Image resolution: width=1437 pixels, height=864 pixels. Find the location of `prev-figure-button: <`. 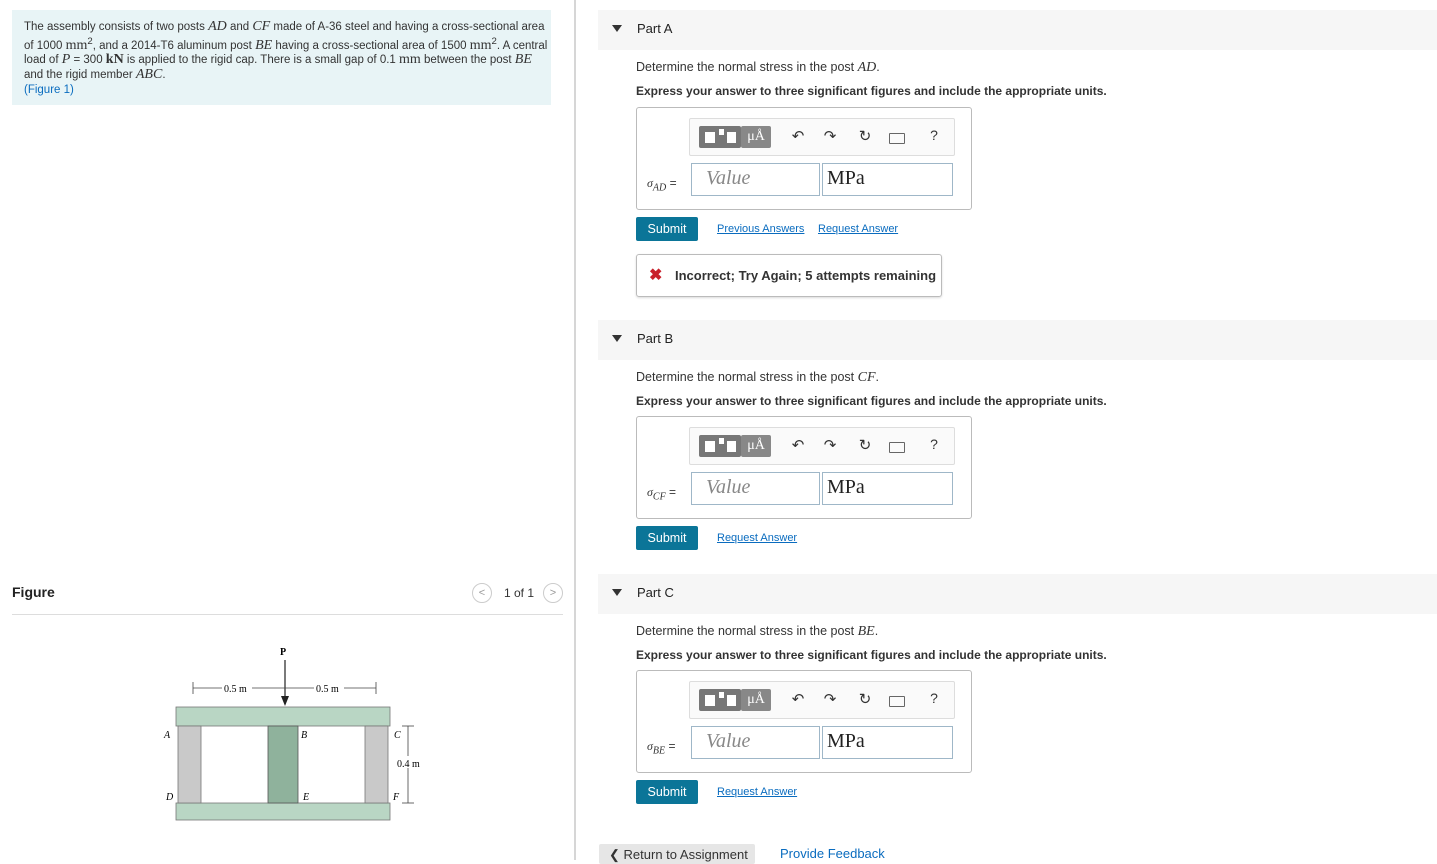

prev-figure-button: < is located at coordinates (481, 593).